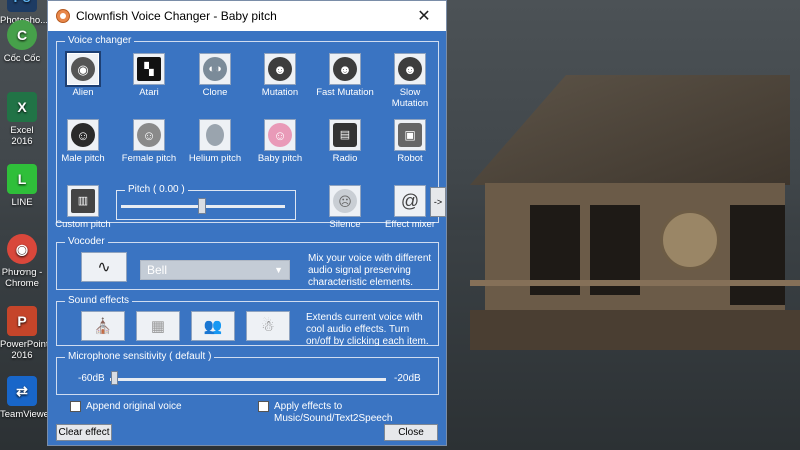  Describe the element at coordinates (215, 270) in the screenshot. I see `vocoder-select: Bell ▼` at that location.